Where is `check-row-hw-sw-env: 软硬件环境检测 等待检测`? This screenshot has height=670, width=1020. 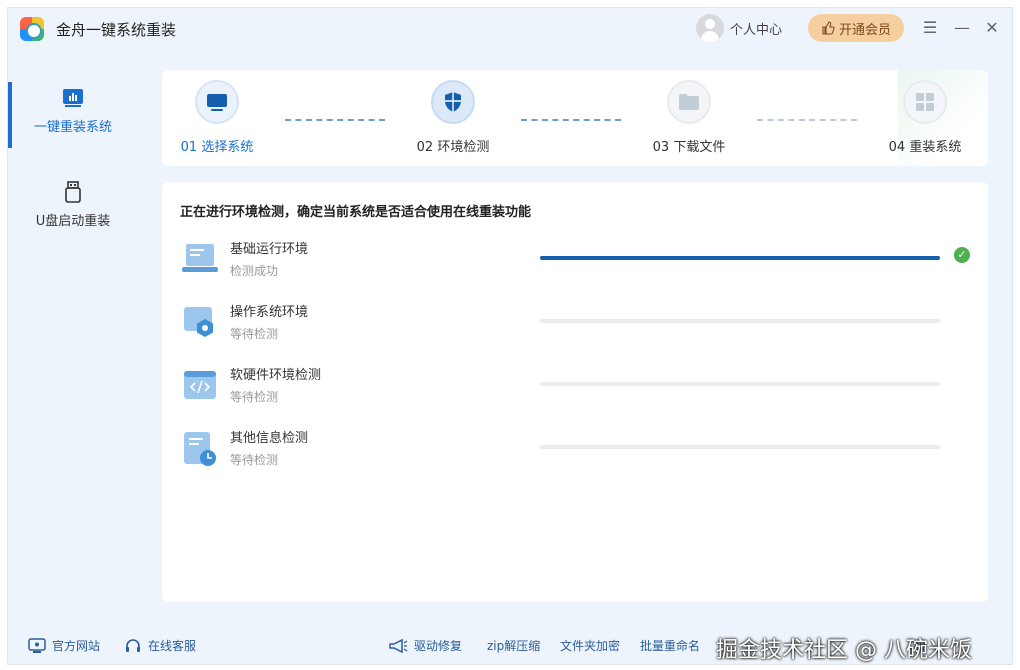
check-row-hw-sw-env: 软硬件环境检测 等待检测 is located at coordinates (575, 392).